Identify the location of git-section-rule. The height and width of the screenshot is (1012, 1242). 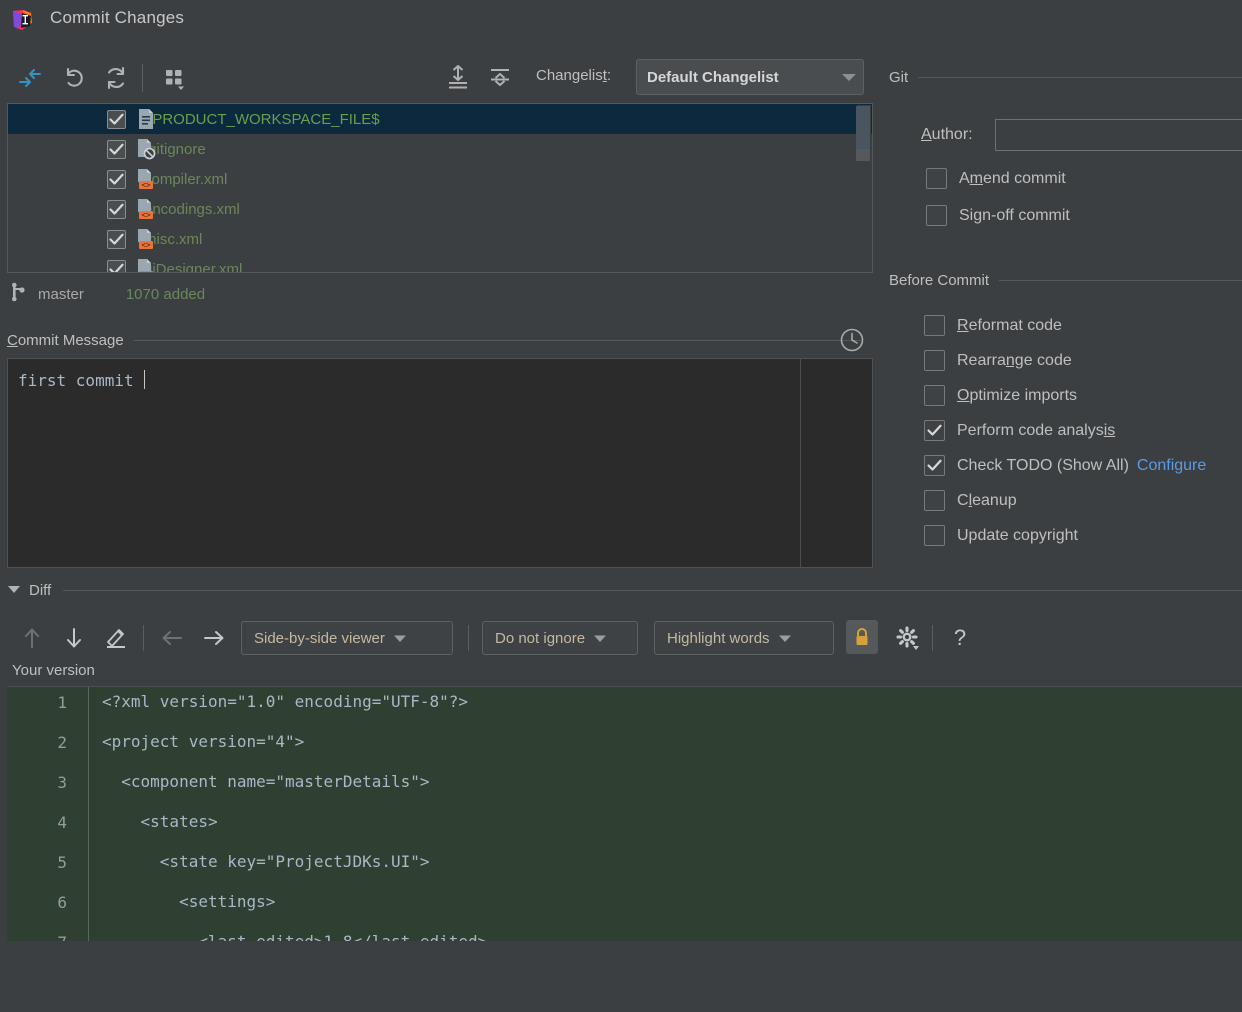
(1080, 77).